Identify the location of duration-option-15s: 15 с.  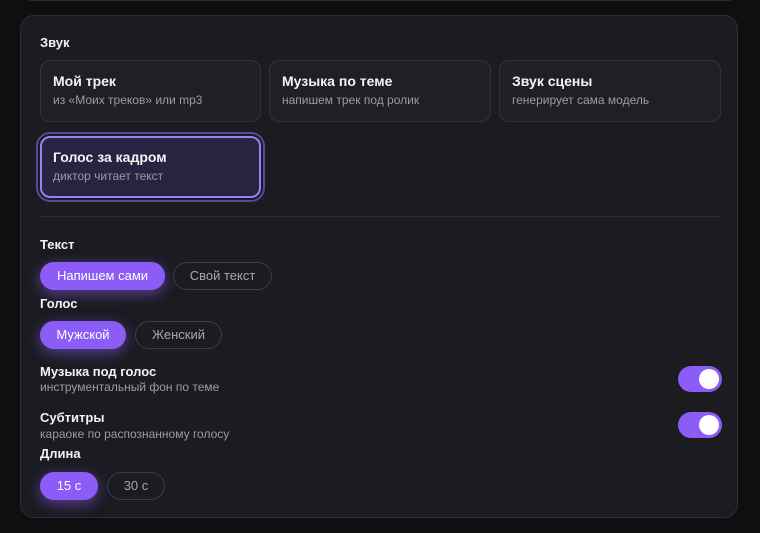
(69, 486).